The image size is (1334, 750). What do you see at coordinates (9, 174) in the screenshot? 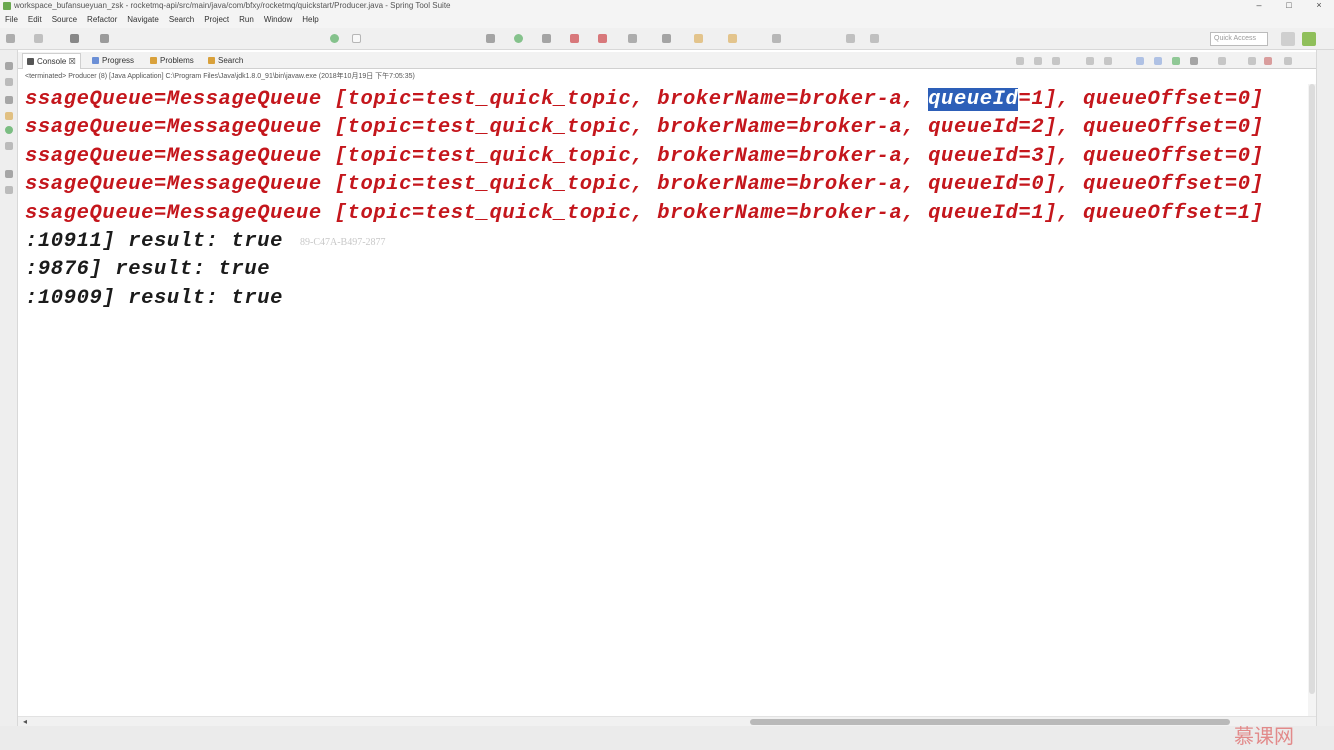
I see `restore-icon` at bounding box center [9, 174].